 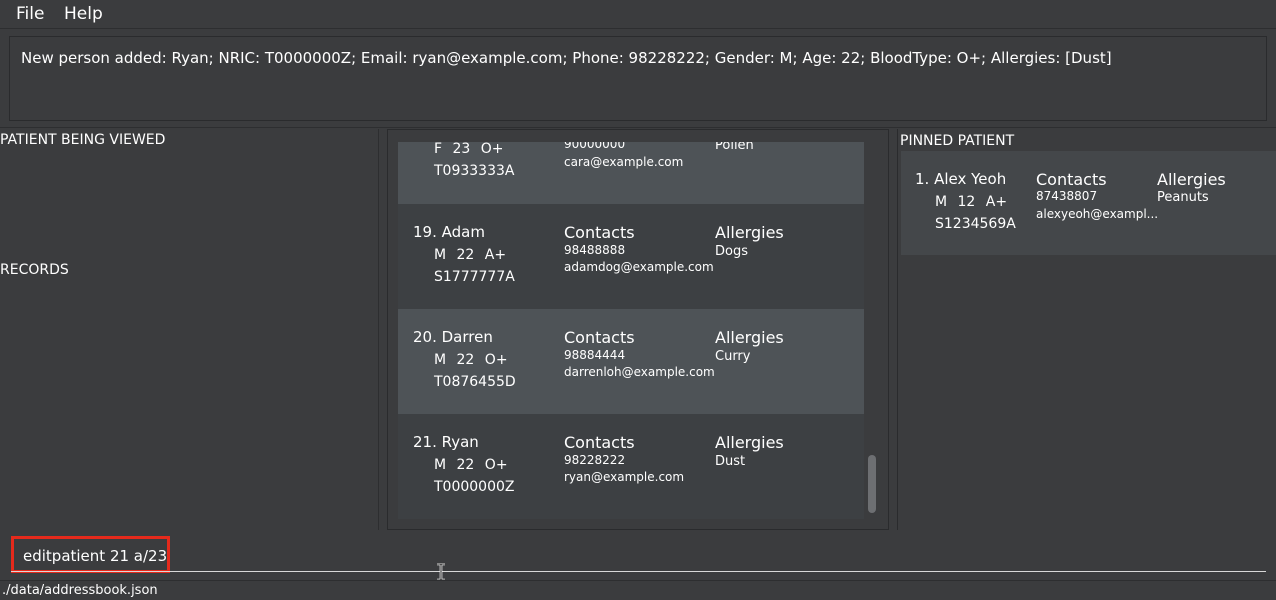 What do you see at coordinates (638, 14) in the screenshot?
I see `menu-bar: File Help` at bounding box center [638, 14].